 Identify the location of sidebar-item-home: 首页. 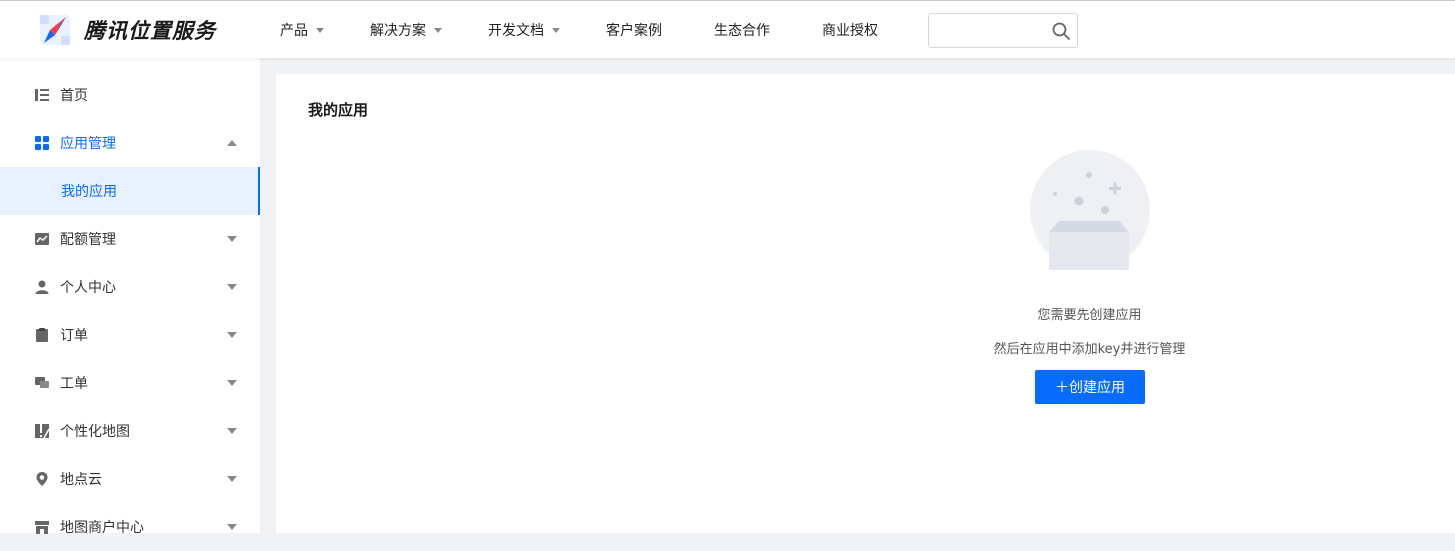
(130, 95).